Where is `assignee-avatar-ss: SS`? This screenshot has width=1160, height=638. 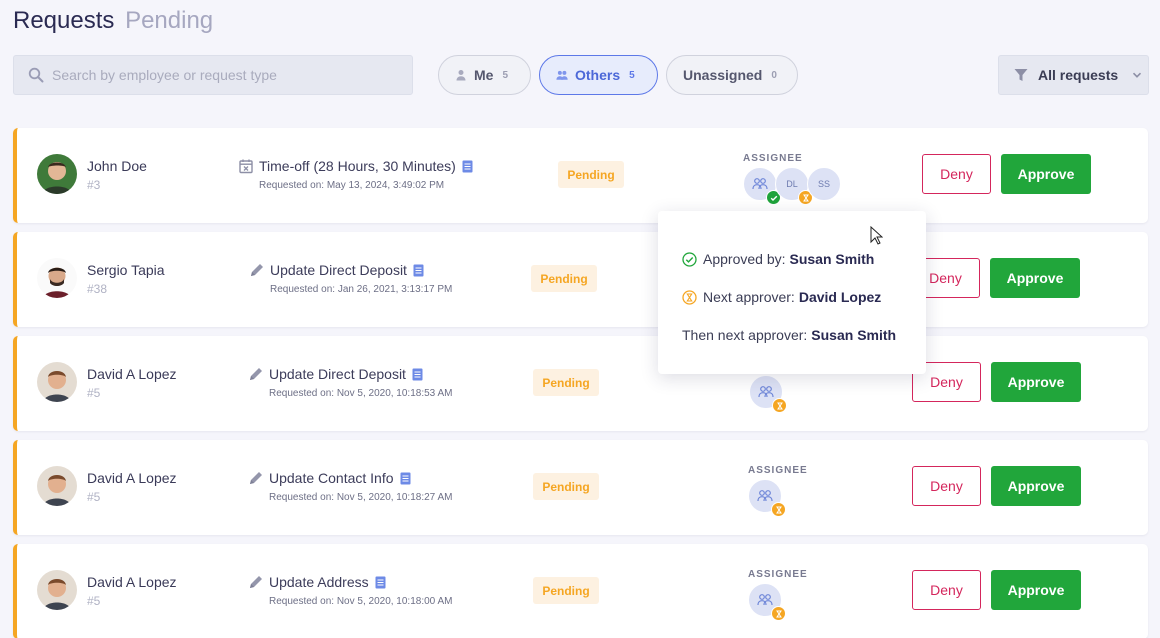
assignee-avatar-ss: SS is located at coordinates (824, 184).